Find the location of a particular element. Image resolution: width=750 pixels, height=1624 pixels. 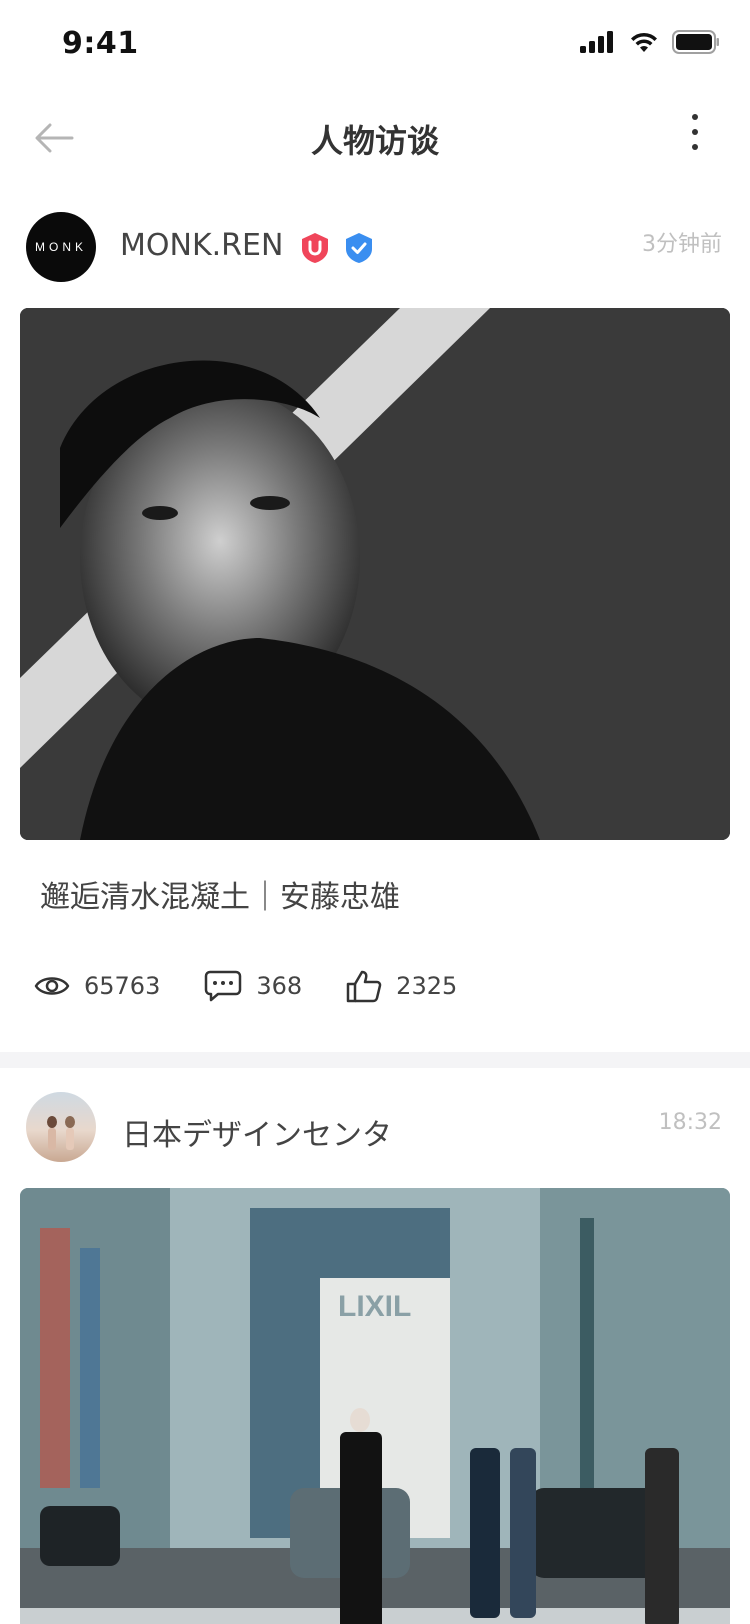

views-count: 65763 is located at coordinates (122, 986).